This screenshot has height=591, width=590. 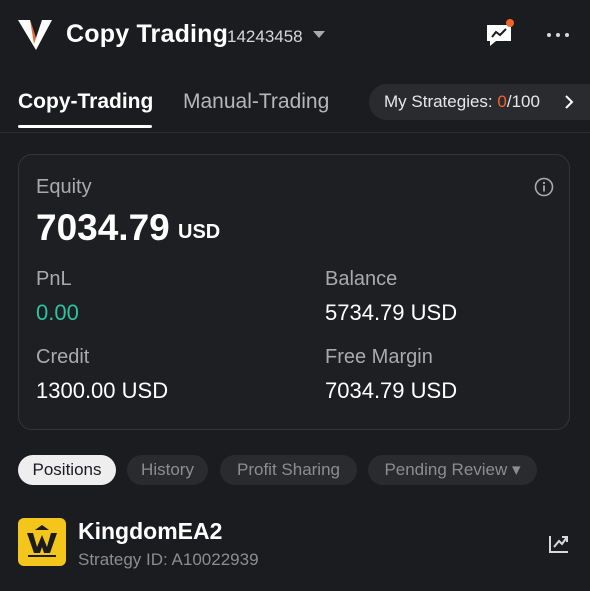 What do you see at coordinates (391, 312) in the screenshot?
I see `balance-value: 5734.79 USD` at bounding box center [391, 312].